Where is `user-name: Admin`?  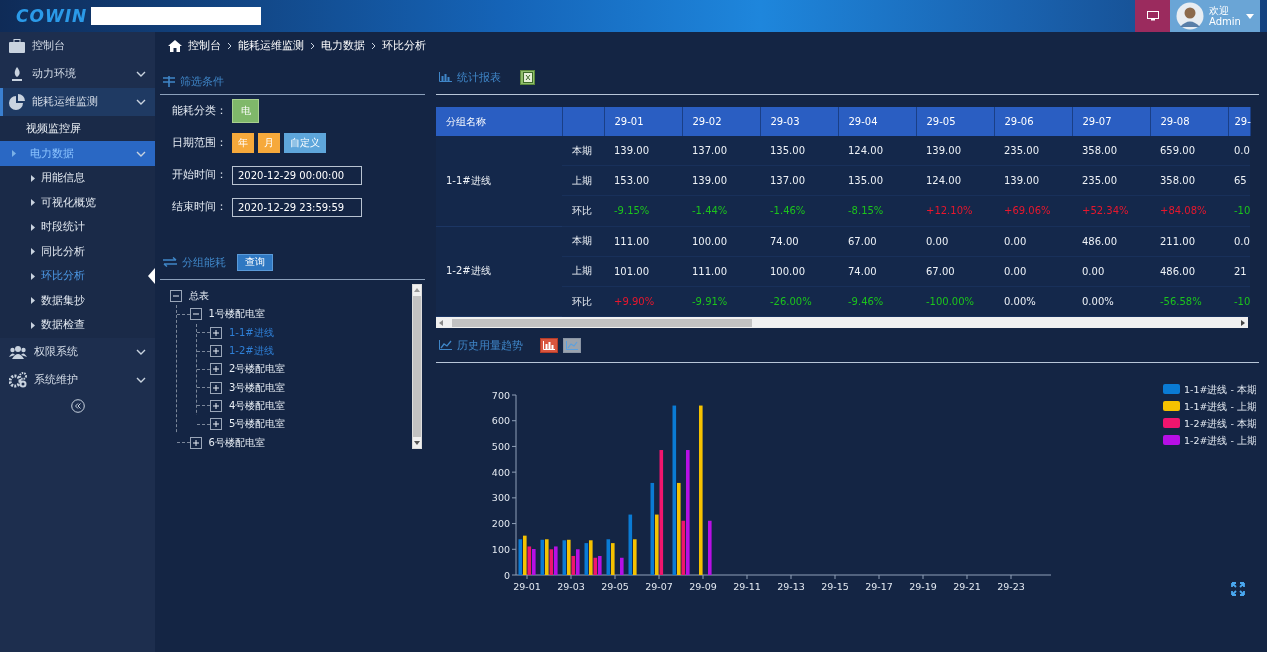 user-name: Admin is located at coordinates (1225, 21).